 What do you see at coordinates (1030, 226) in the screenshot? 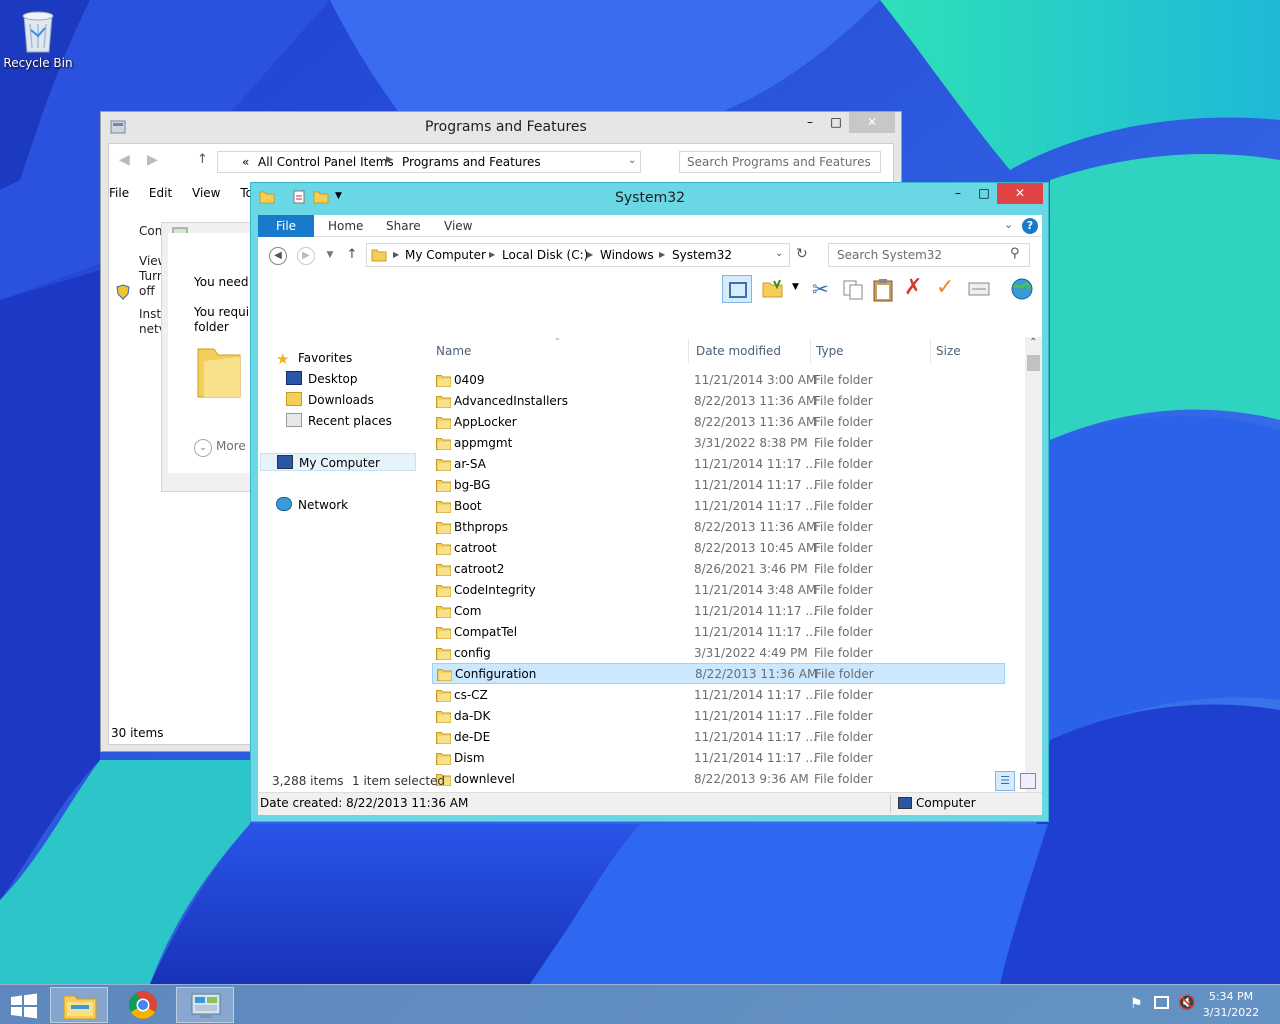
I see `help-icon: ?` at bounding box center [1030, 226].